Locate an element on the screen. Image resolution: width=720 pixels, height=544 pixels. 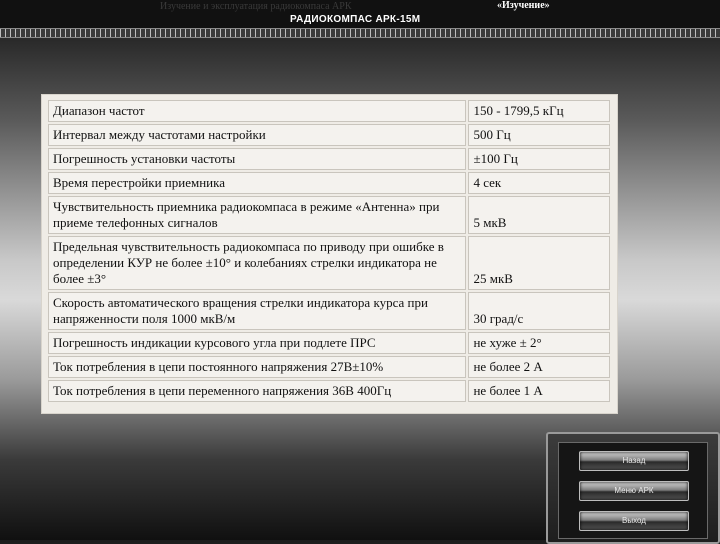
spec-value: не хуже ± 2° is located at coordinates (539, 343).